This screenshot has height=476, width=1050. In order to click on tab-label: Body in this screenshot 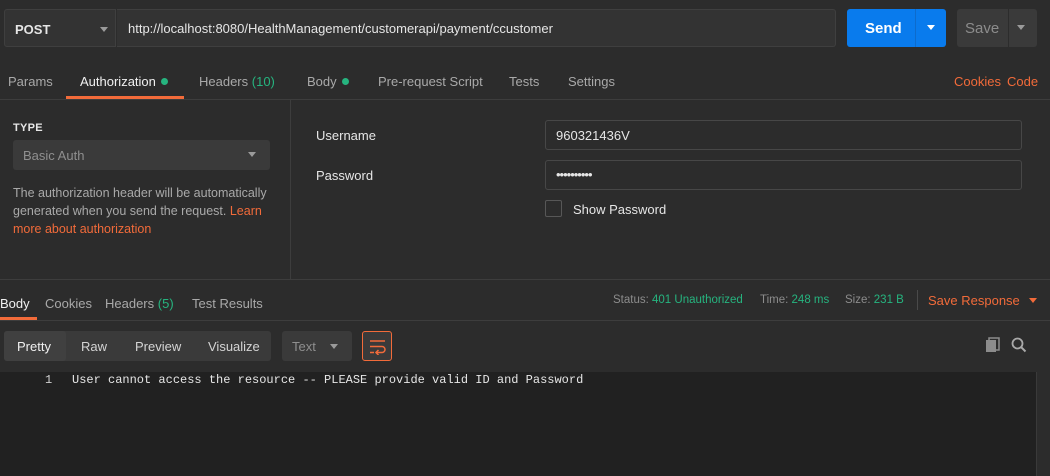, I will do `click(322, 81)`.